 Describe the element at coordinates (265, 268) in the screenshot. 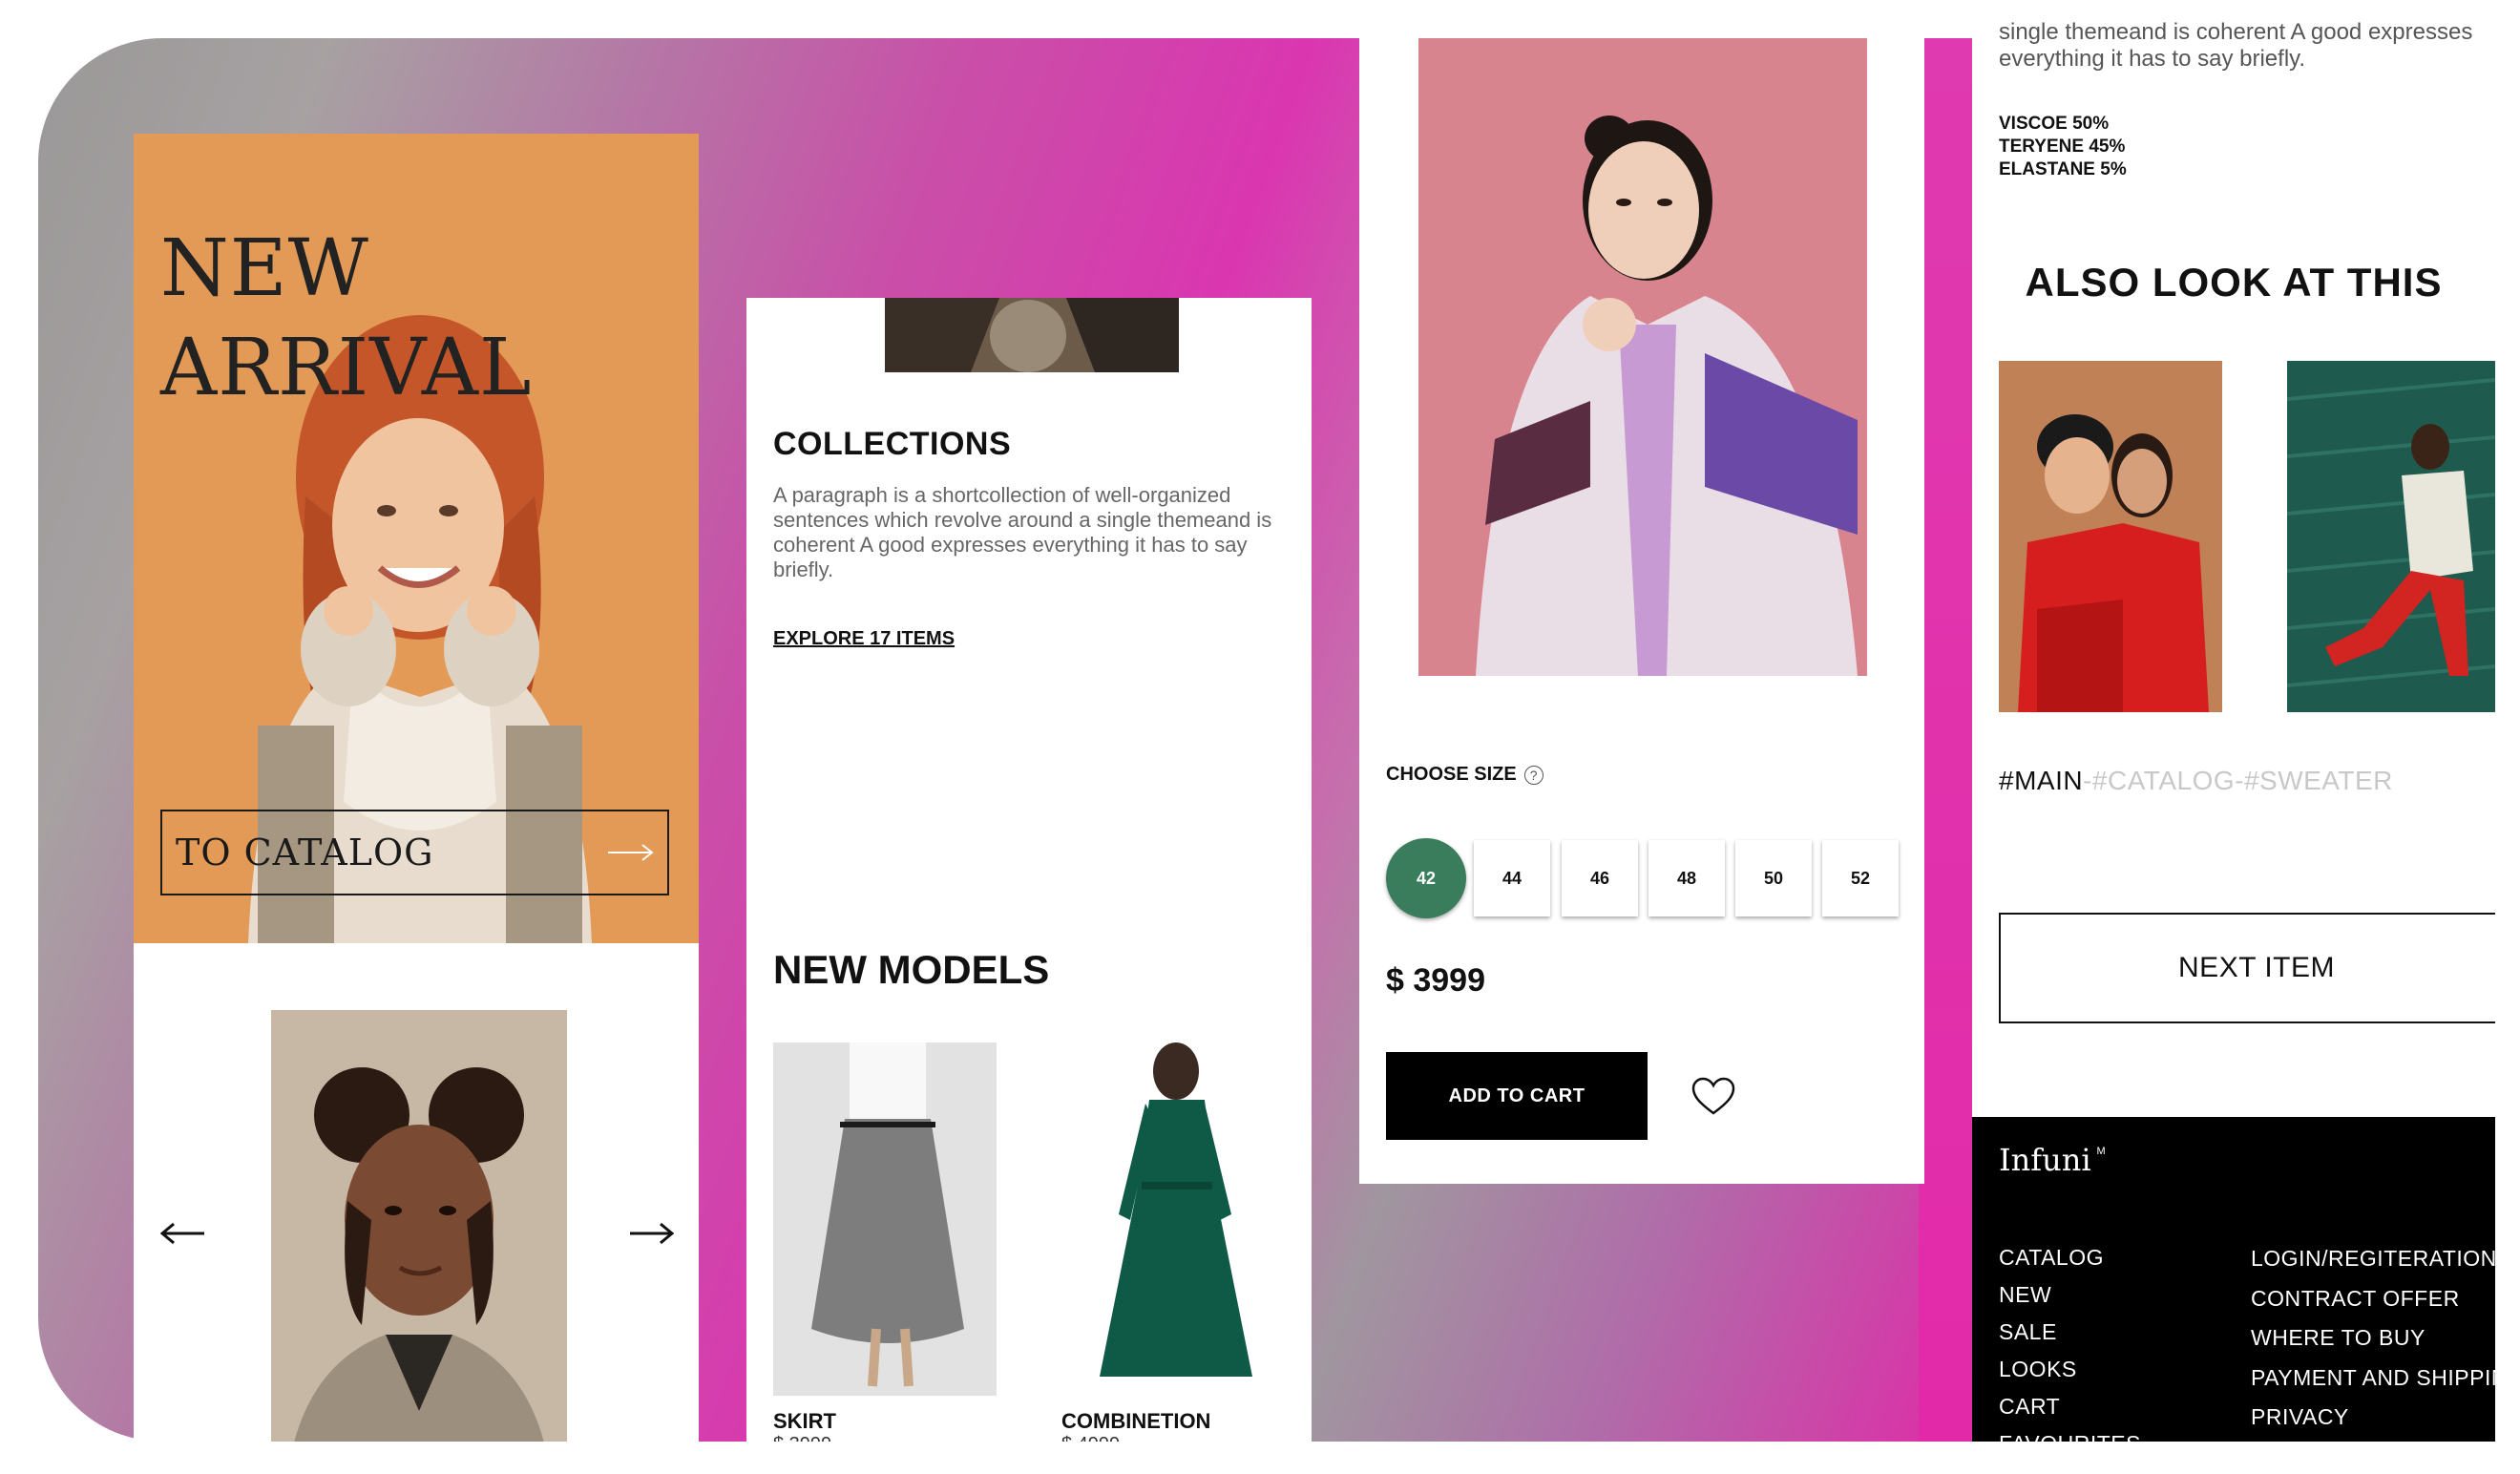

I see `hero-title-line1: NEW` at that location.